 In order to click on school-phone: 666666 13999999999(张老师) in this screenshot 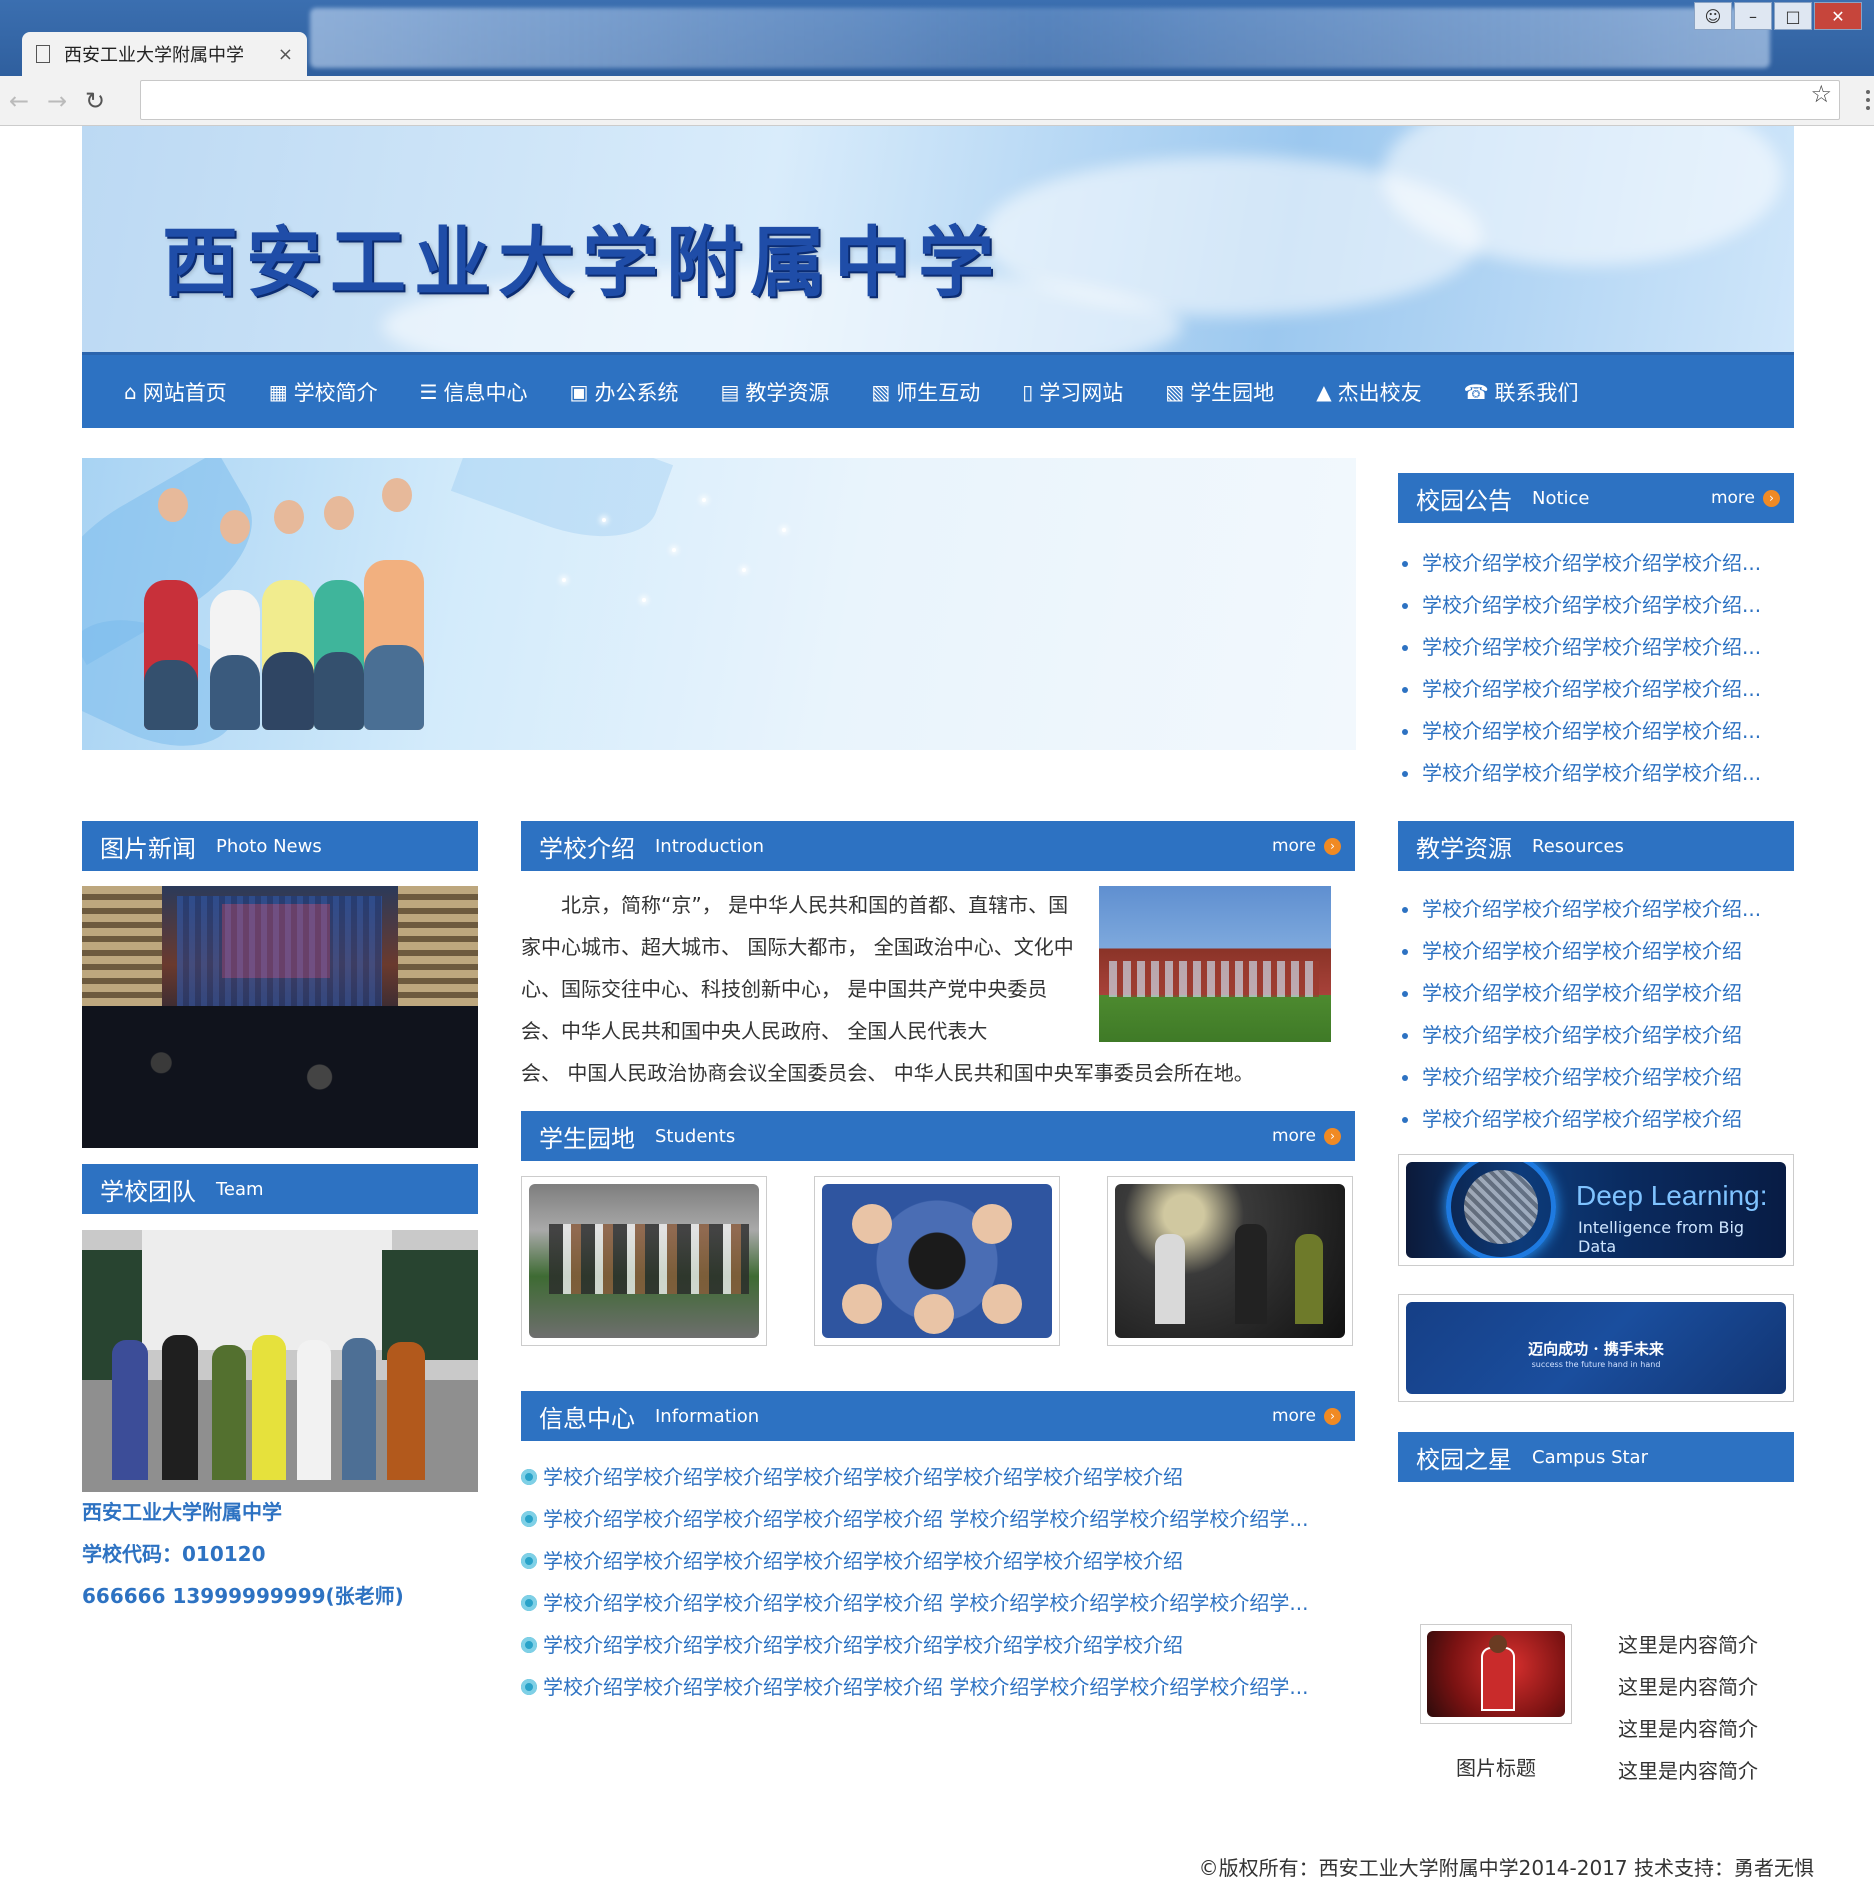, I will do `click(243, 1596)`.